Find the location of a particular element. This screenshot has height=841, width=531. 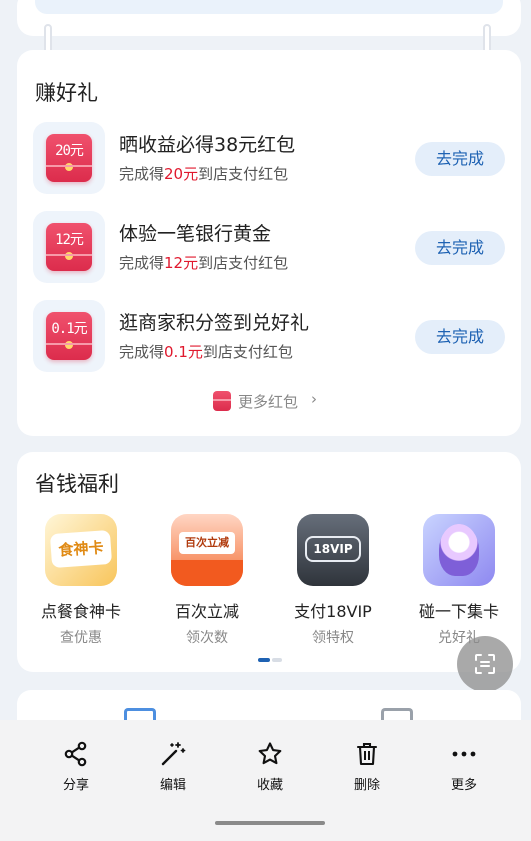

discount-icon: 百次立减 is located at coordinates (207, 550).